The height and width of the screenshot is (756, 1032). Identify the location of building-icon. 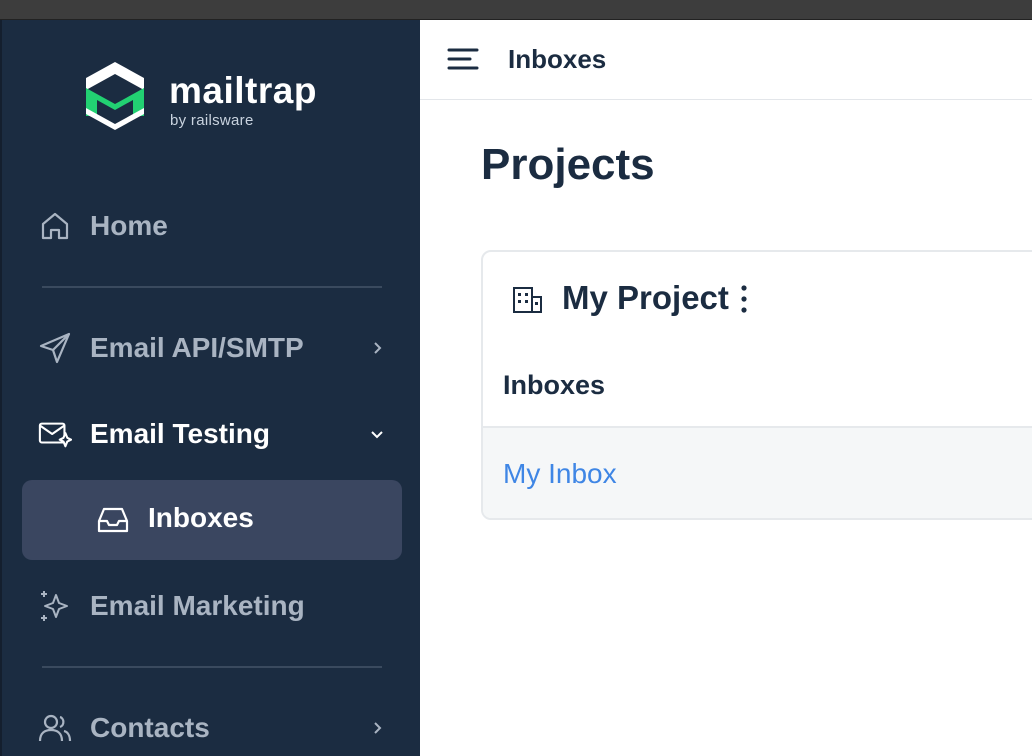
(527, 300).